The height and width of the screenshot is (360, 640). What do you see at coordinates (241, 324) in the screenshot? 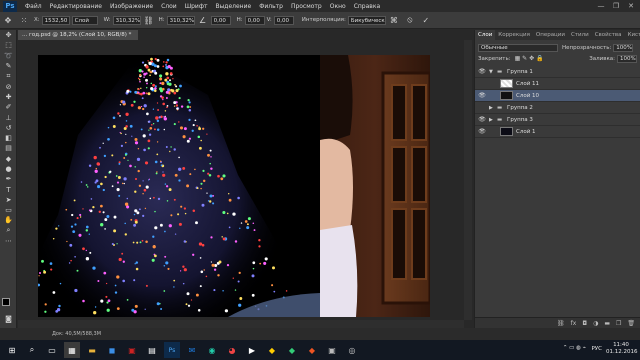
I see `horizontal-scrollbar` at bounding box center [241, 324].